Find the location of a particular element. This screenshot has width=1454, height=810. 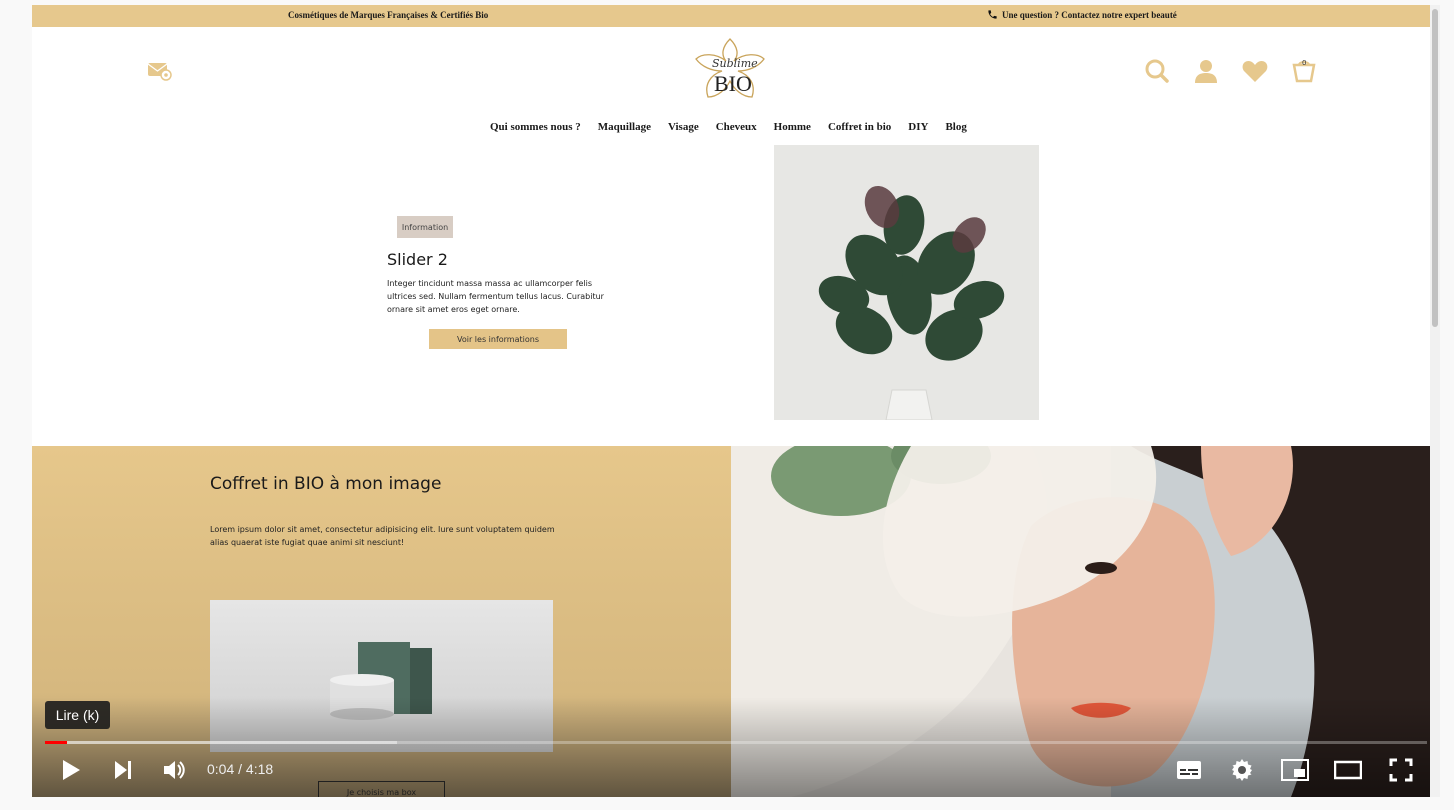

nav-item-coffret: Coffret in bio is located at coordinates (859, 127).